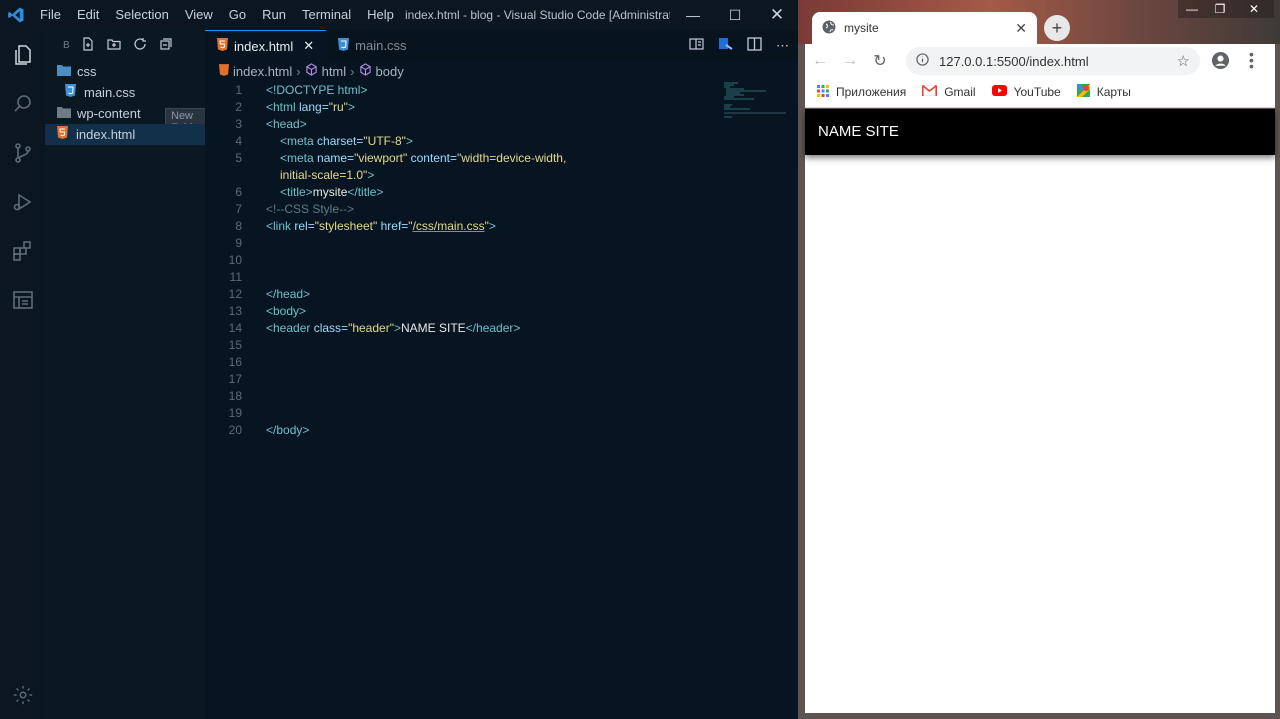 The image size is (1280, 719). I want to click on bookmark-label: YouTube, so click(1037, 92).